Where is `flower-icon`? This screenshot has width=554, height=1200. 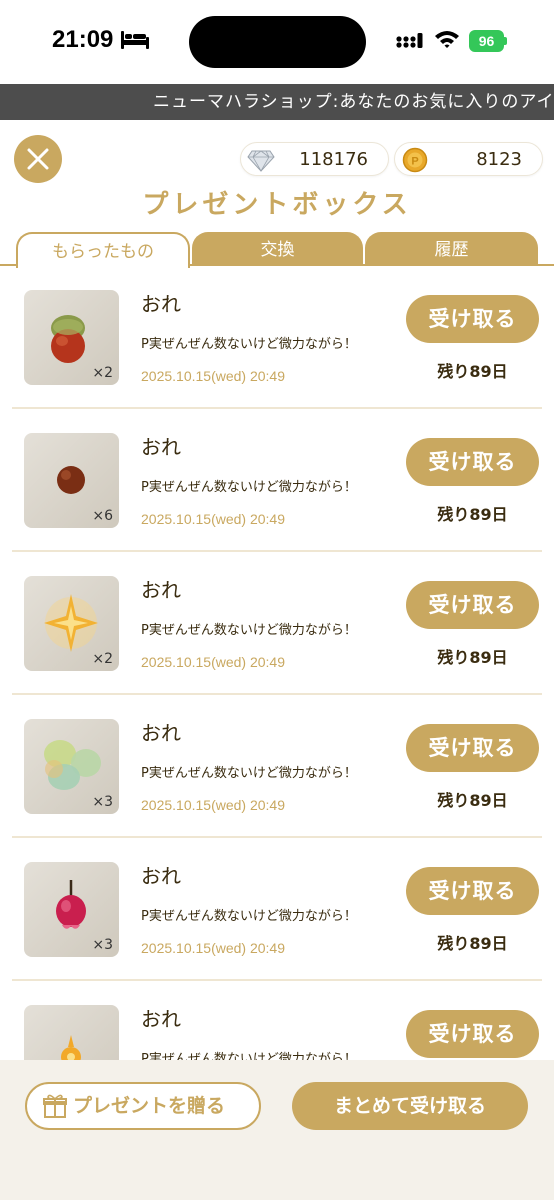
flower-icon is located at coordinates (71, 1047).